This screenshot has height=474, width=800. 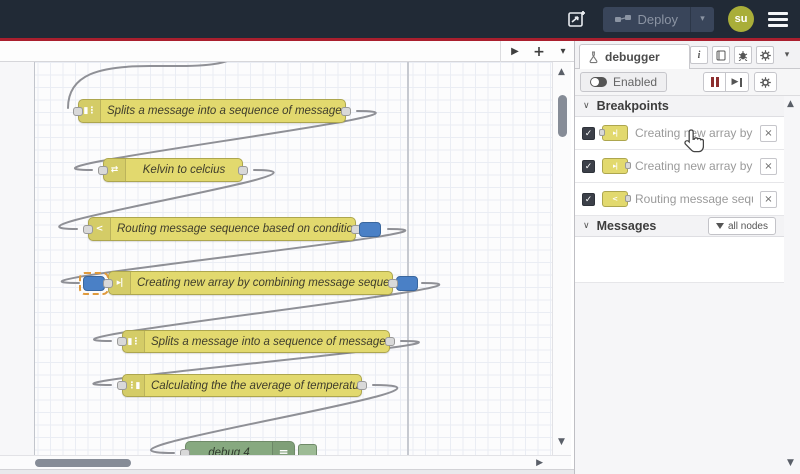 I want to click on debugger-toolbar: Enabled ▶, so click(x=687, y=82).